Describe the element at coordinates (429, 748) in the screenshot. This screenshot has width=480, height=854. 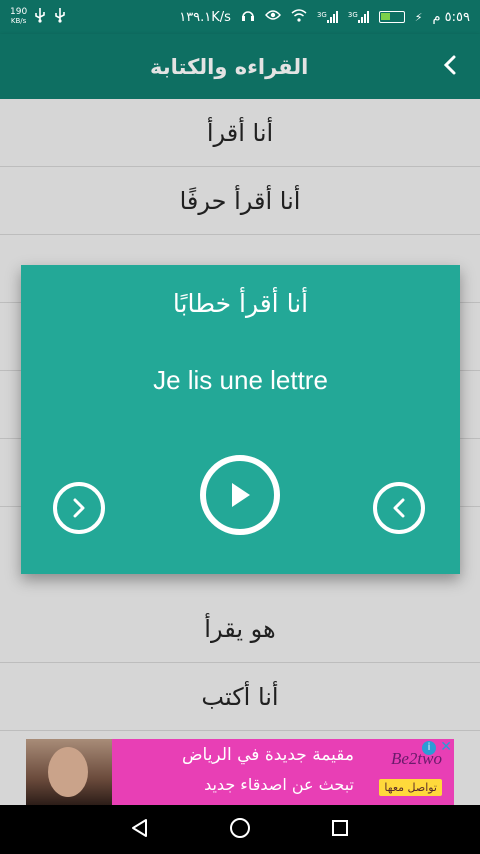
I see `ad-info-icon: i` at that location.